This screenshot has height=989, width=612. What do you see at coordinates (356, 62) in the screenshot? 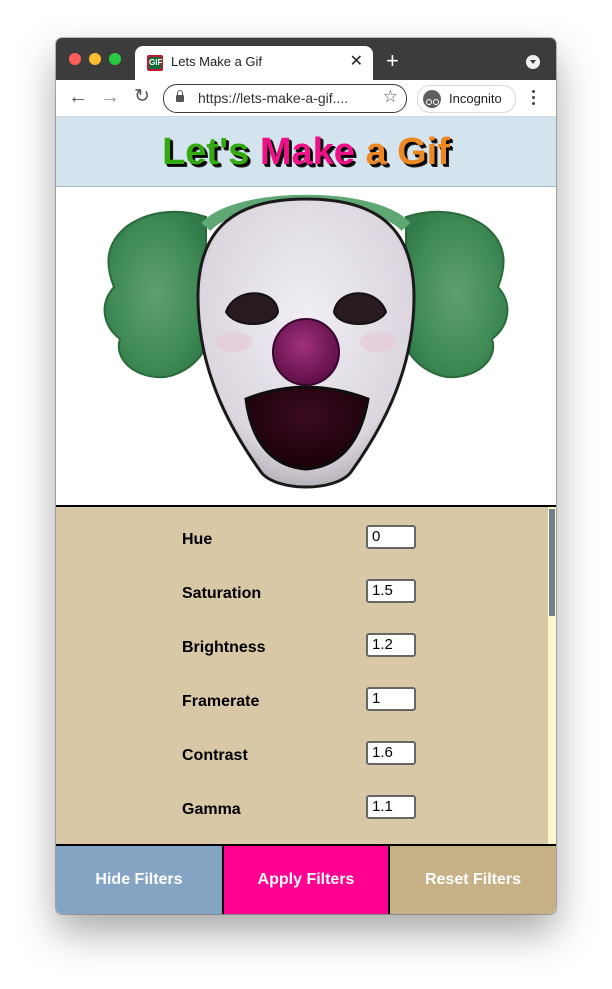
I see `tab-close-icon: ✕` at bounding box center [356, 62].